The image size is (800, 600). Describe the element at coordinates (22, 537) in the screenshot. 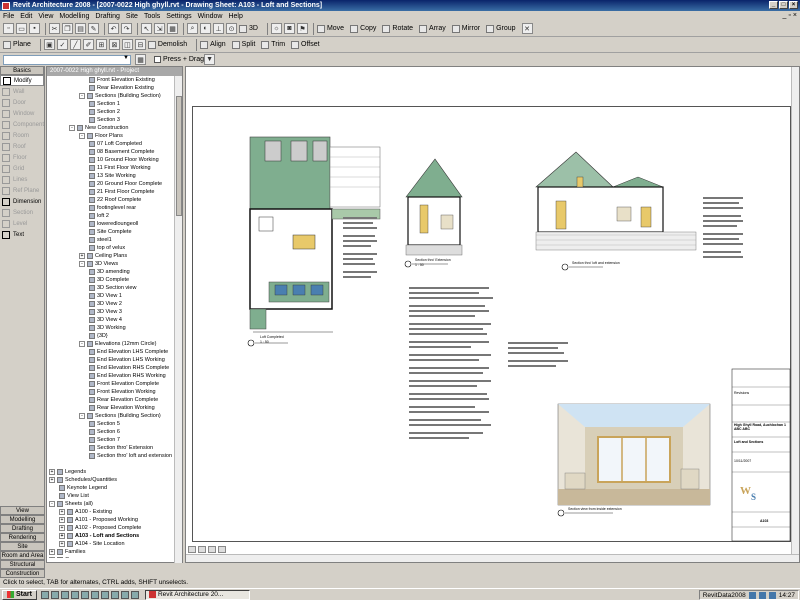

I see `tab-rendering: Rendering` at that location.